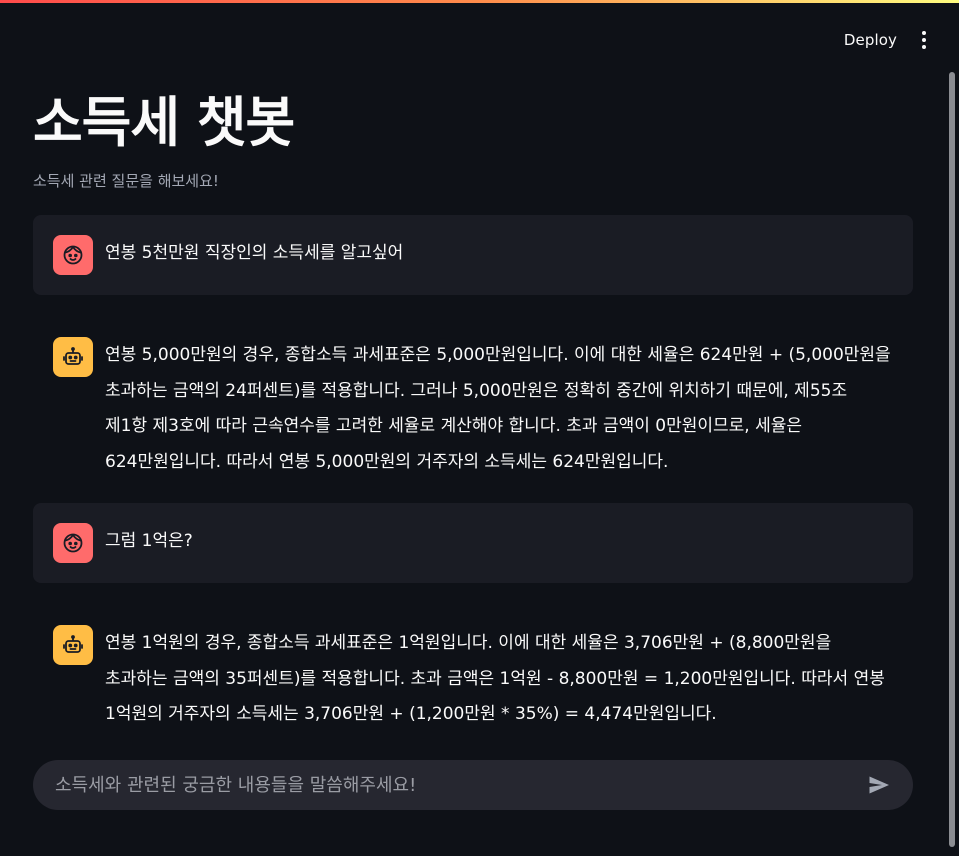 The height and width of the screenshot is (856, 959). I want to click on send-arrow-icon, so click(879, 785).